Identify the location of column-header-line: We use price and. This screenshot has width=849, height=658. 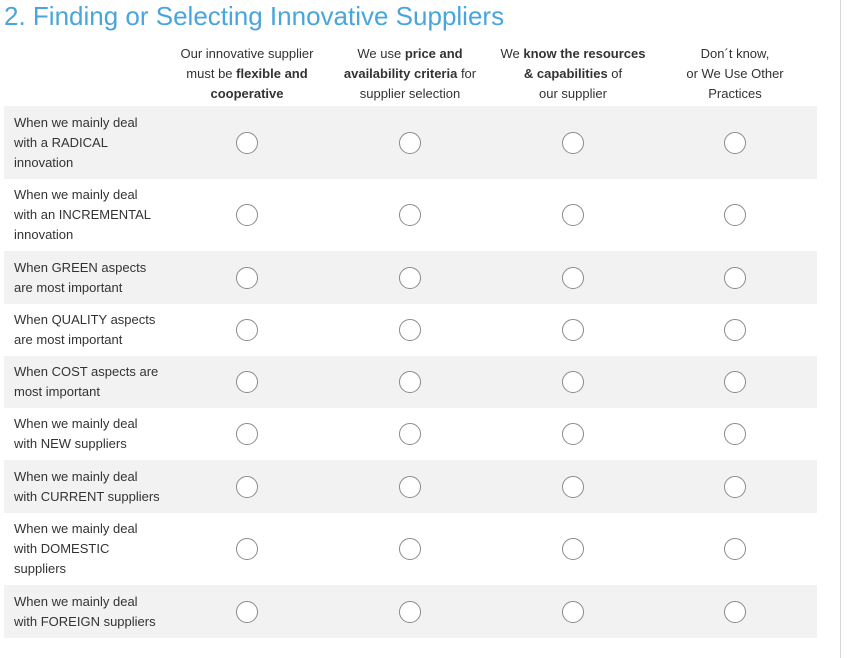
(410, 54).